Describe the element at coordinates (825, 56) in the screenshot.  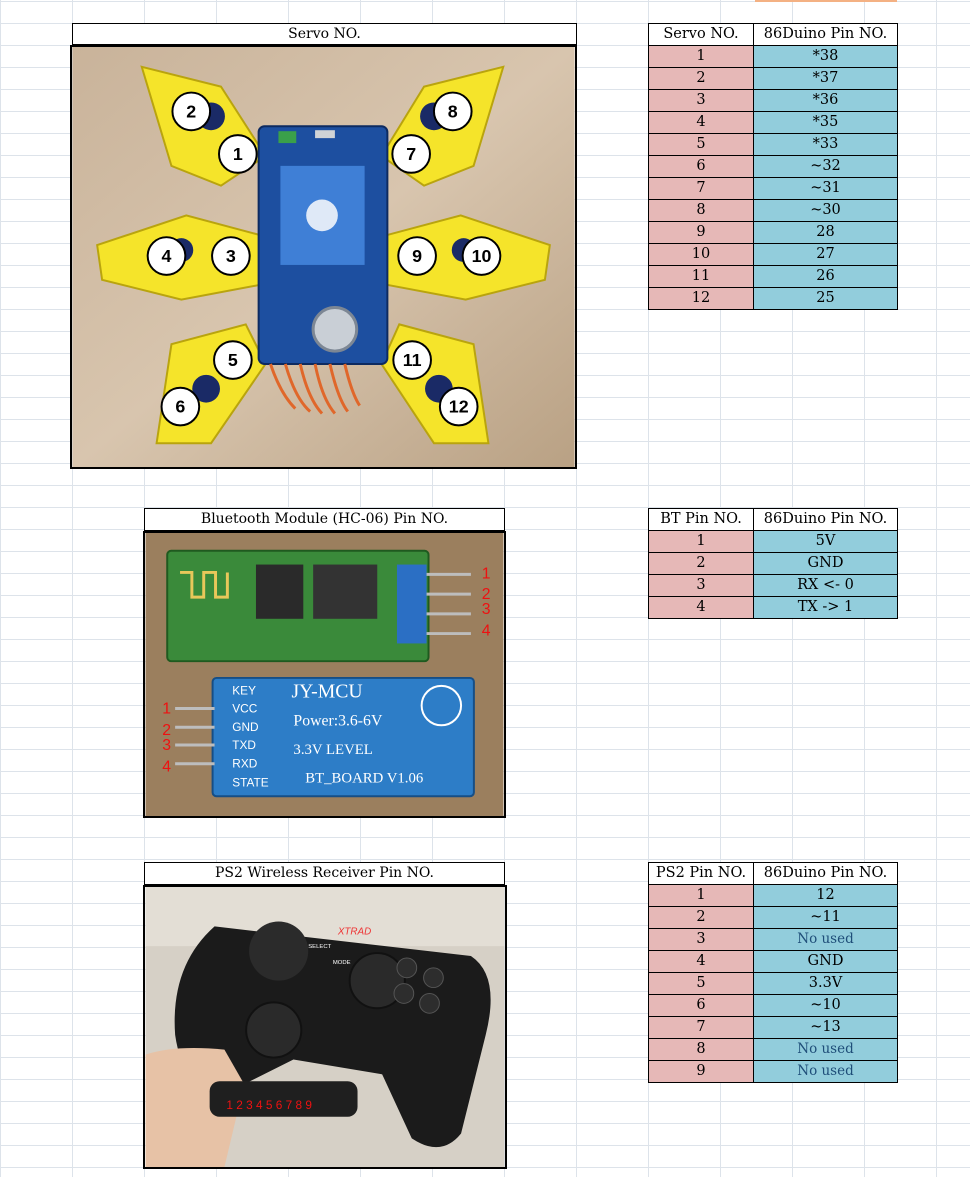
I see `servo-duino-pin-cell: *38` at that location.